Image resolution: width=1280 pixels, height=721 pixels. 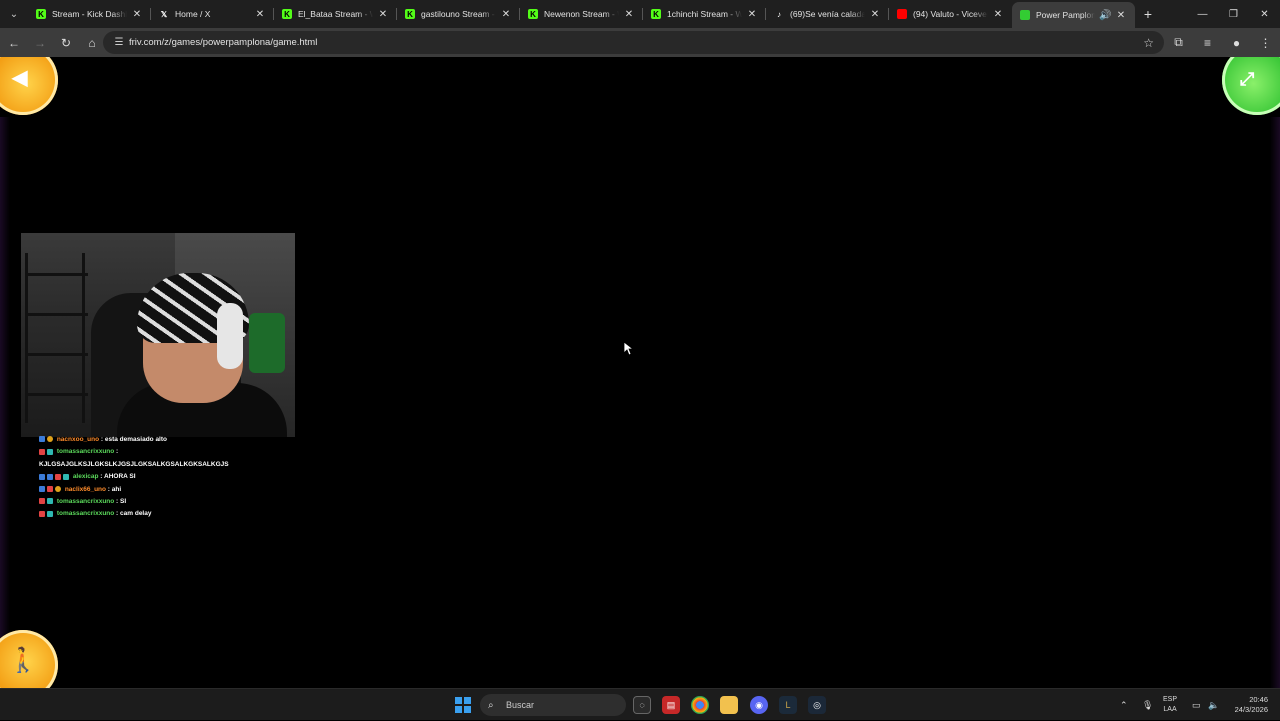 I want to click on tab-search-button: ⌄, so click(x=14, y=14).